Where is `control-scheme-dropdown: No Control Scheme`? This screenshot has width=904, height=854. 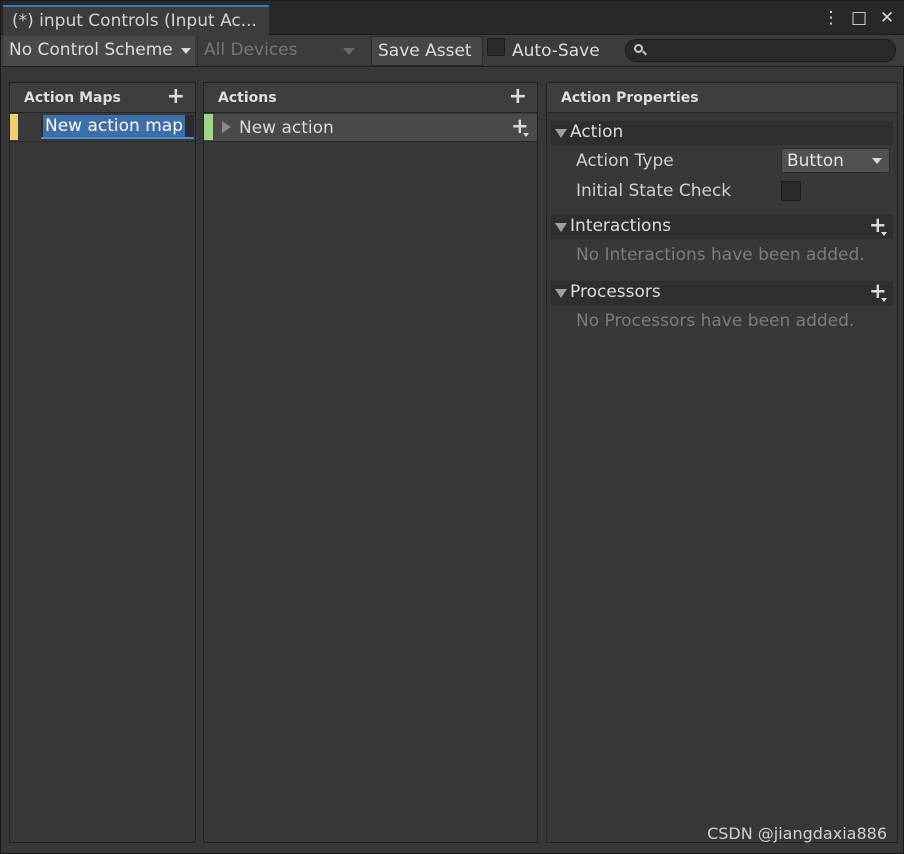 control-scheme-dropdown: No Control Scheme is located at coordinates (99, 51).